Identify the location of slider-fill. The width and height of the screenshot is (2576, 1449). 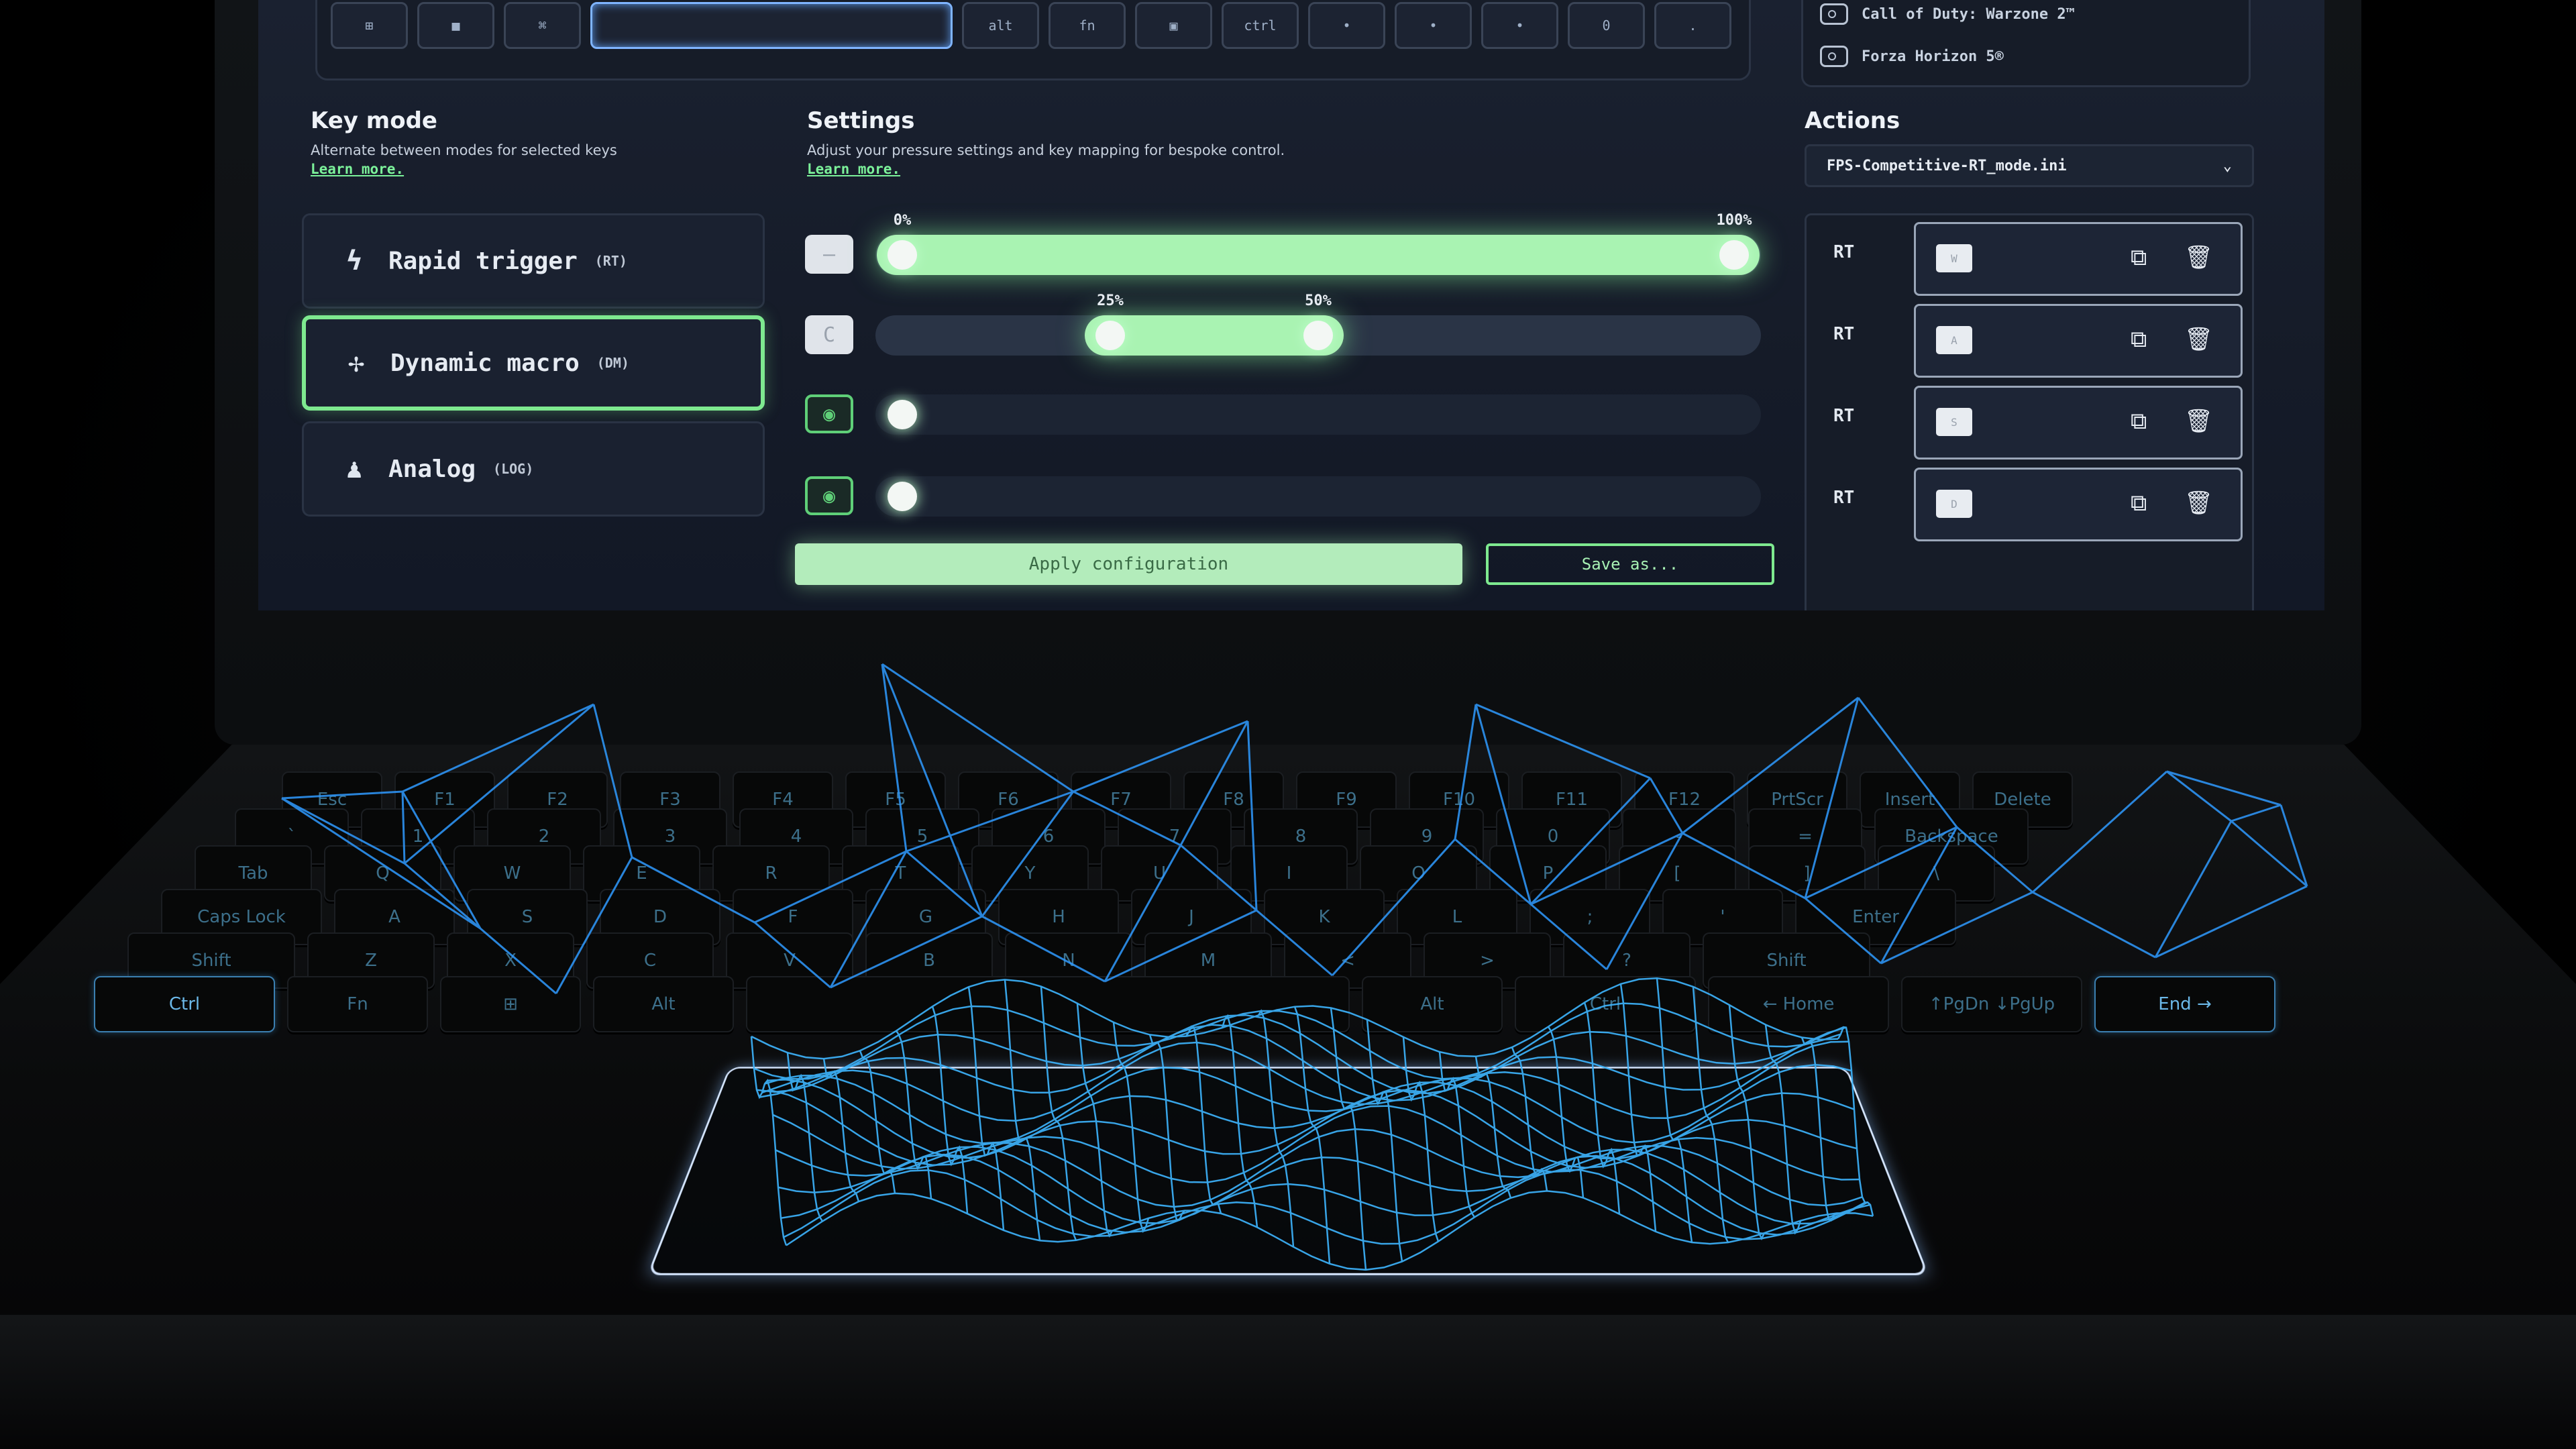
(1318, 255).